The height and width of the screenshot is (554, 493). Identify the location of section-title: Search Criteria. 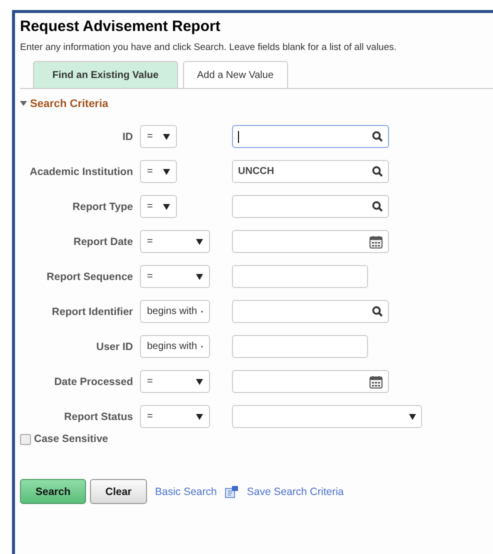
(69, 104).